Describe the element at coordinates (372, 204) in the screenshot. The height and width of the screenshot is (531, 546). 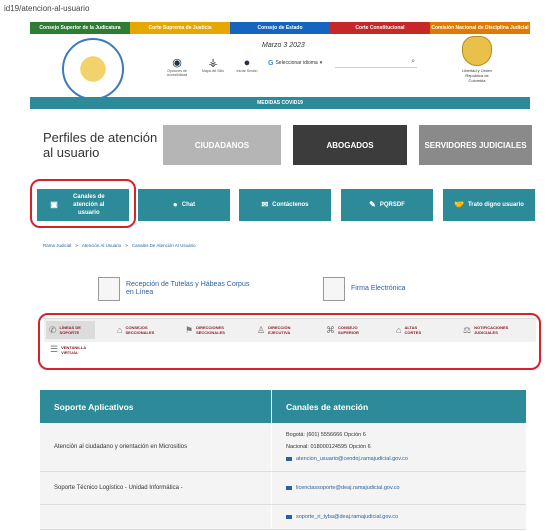
I see `pencil-icon: ✎` at that location.